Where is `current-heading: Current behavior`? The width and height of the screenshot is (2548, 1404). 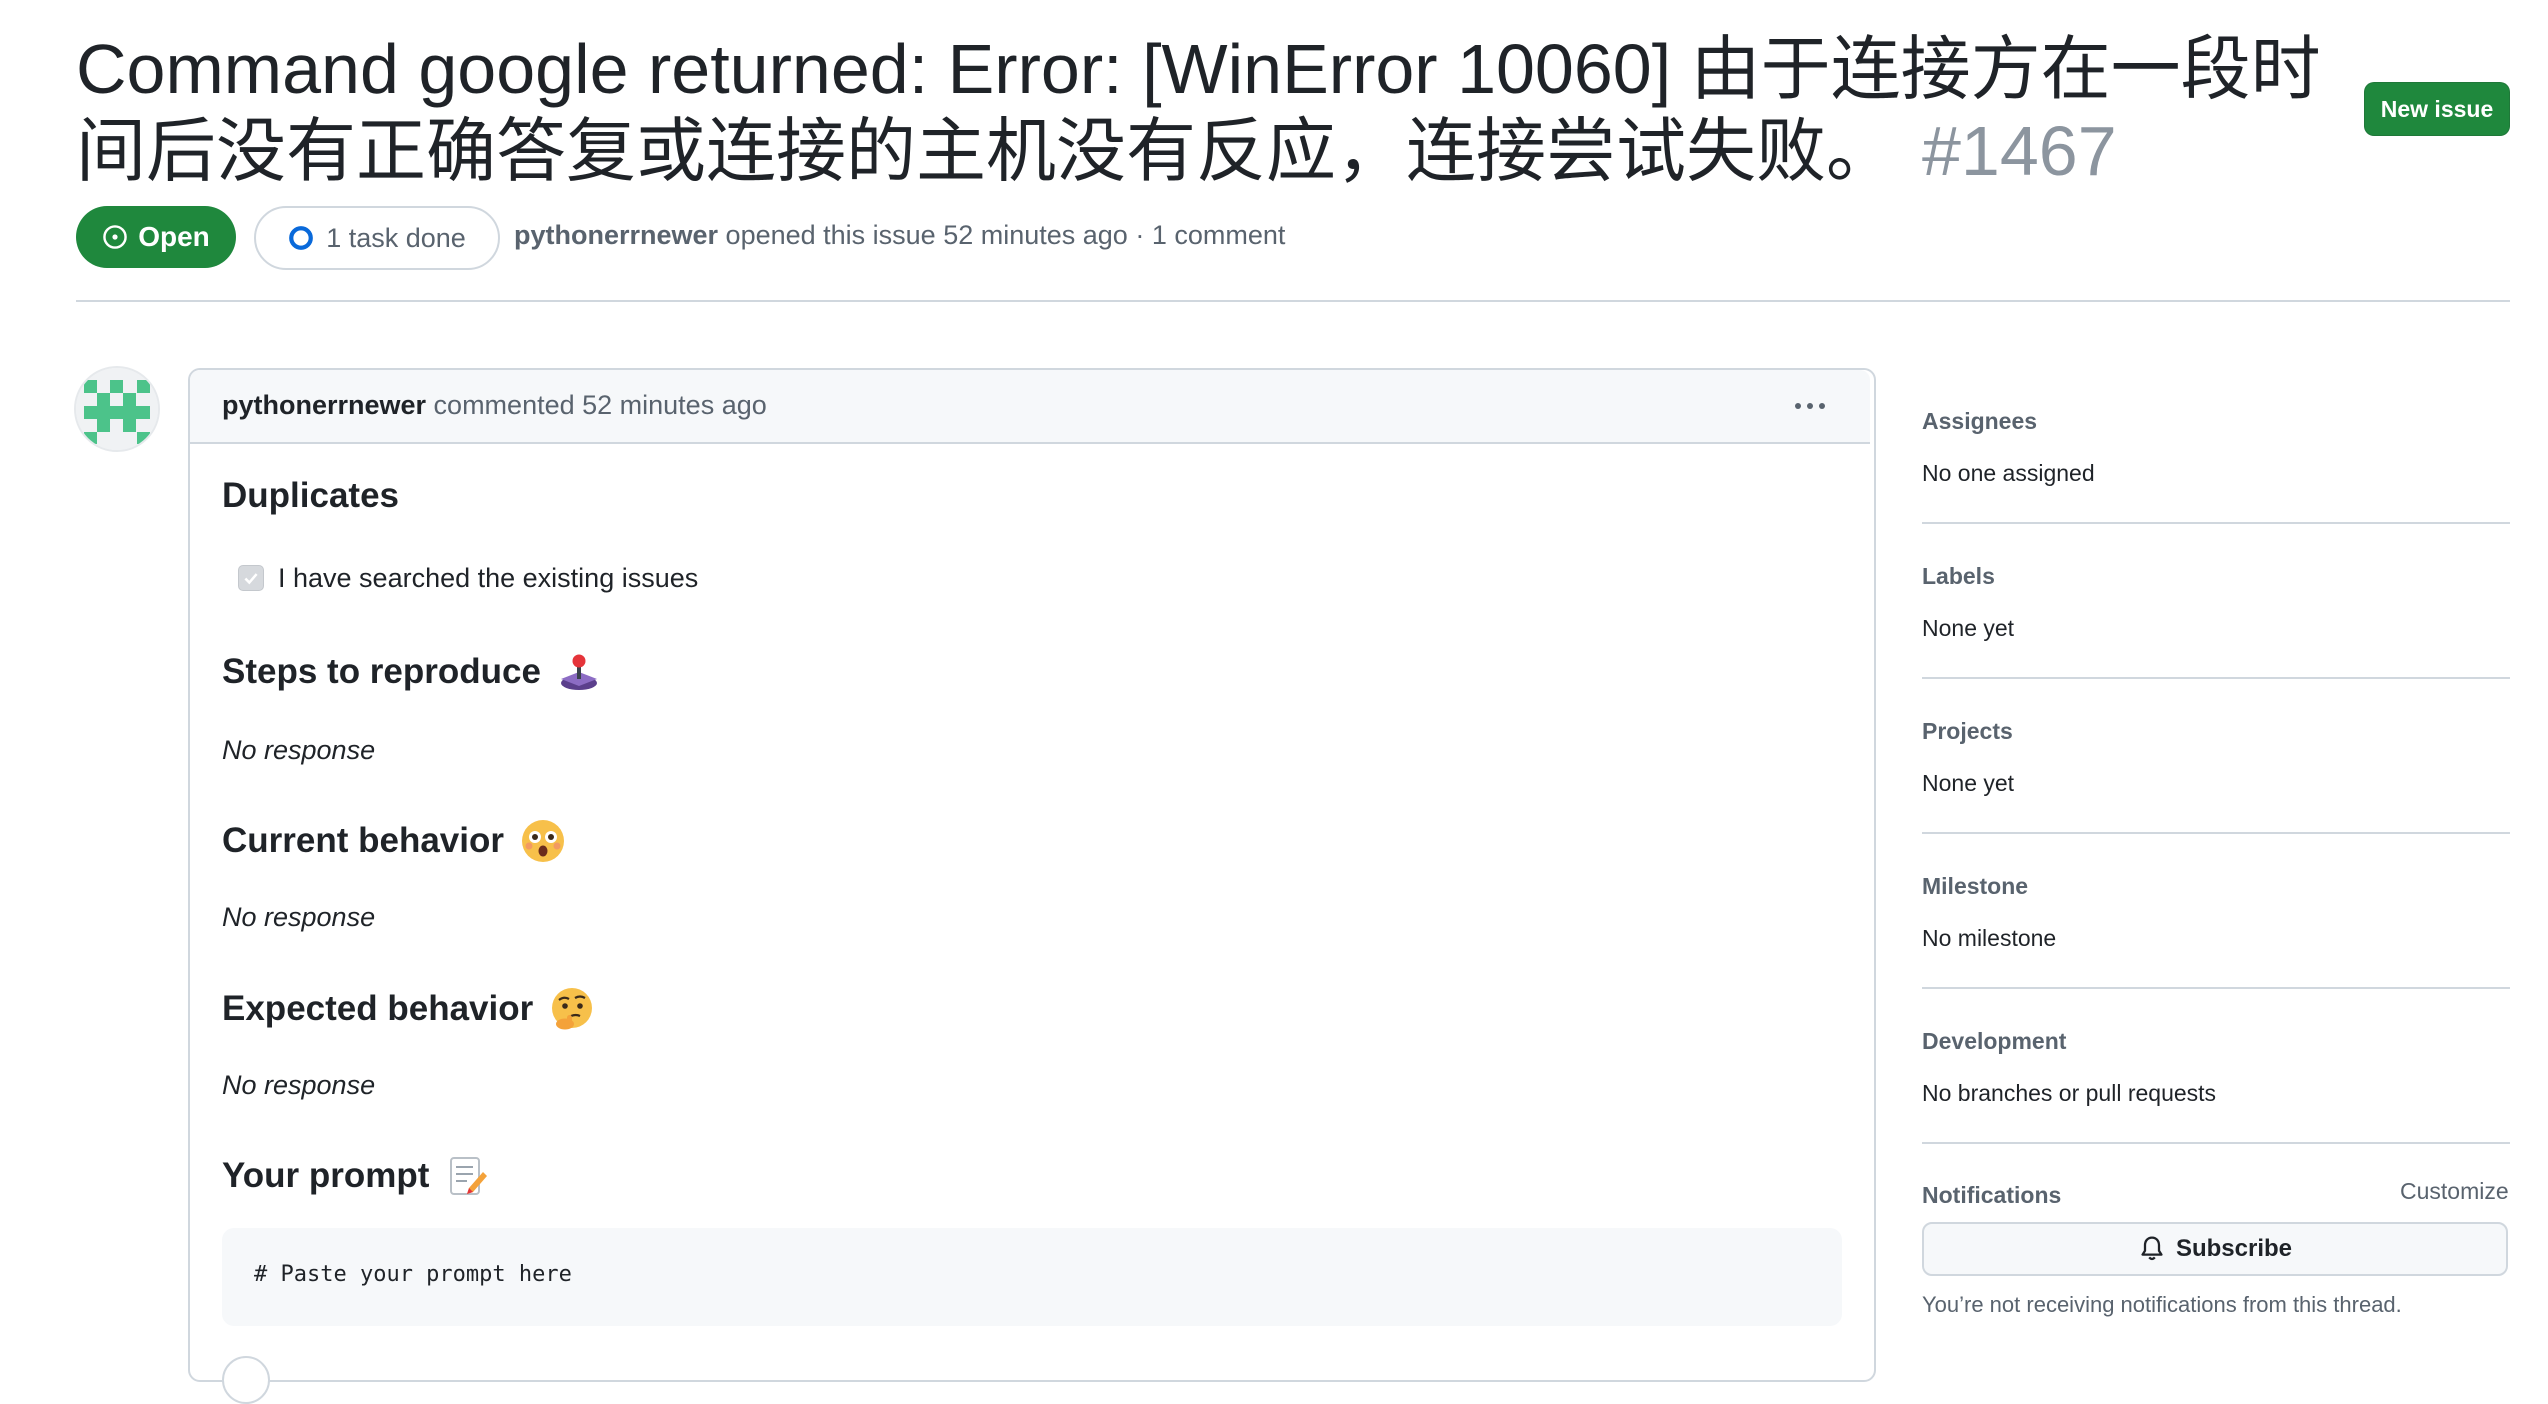
current-heading: Current behavior is located at coordinates (394, 841).